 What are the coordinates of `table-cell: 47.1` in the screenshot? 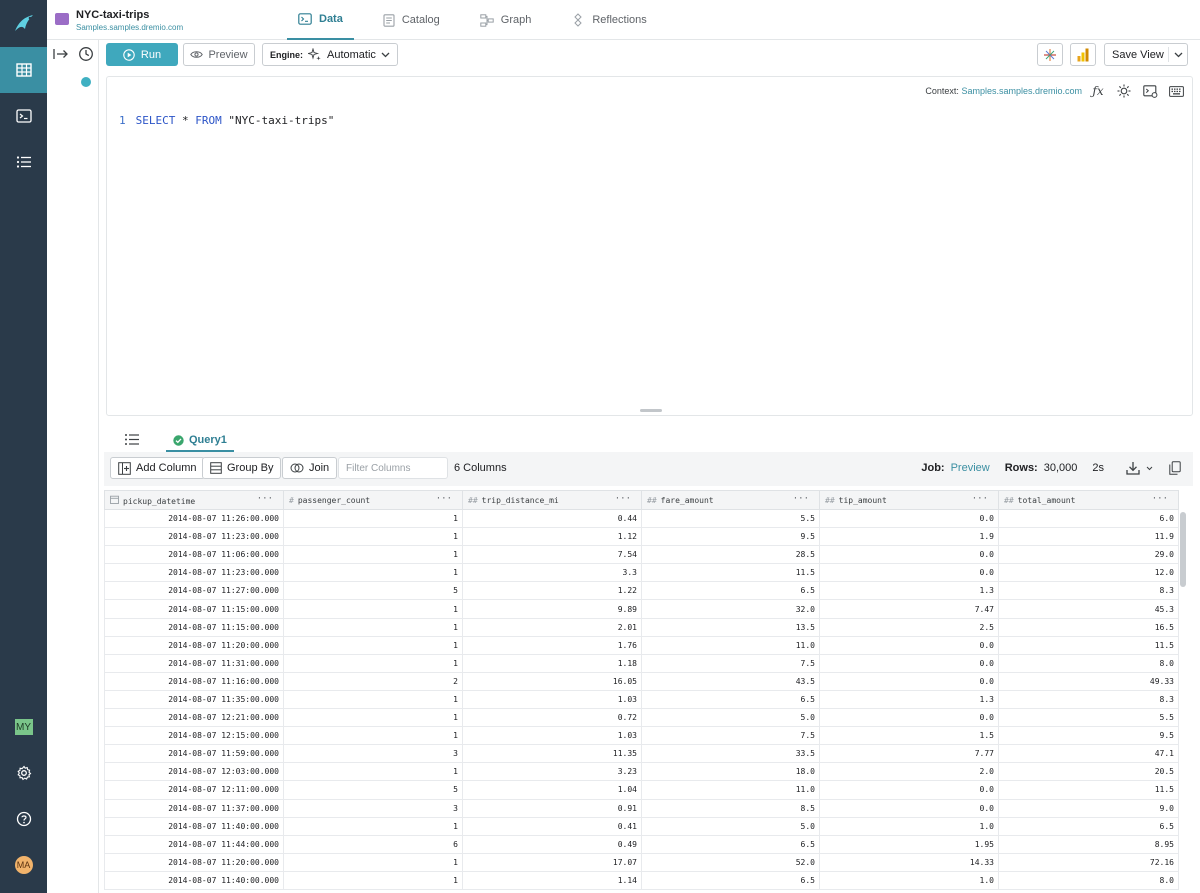 It's located at (1088, 754).